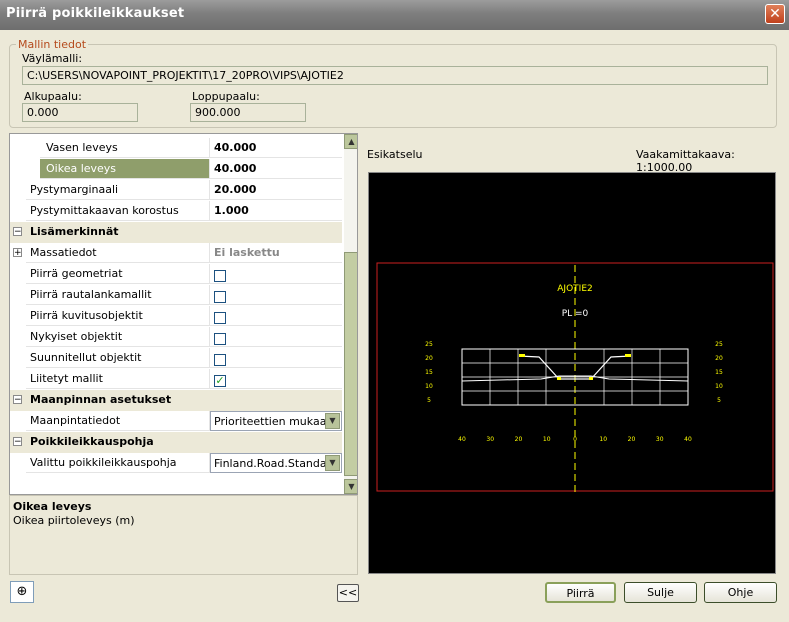 The height and width of the screenshot is (622, 789). Describe the element at coordinates (52, 58) in the screenshot. I see `path-label: Väylämalli:` at that location.